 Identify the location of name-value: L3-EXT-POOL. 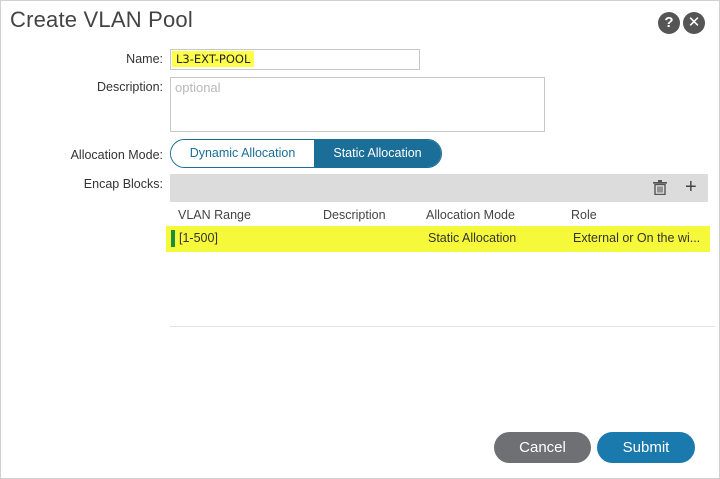
(213, 59).